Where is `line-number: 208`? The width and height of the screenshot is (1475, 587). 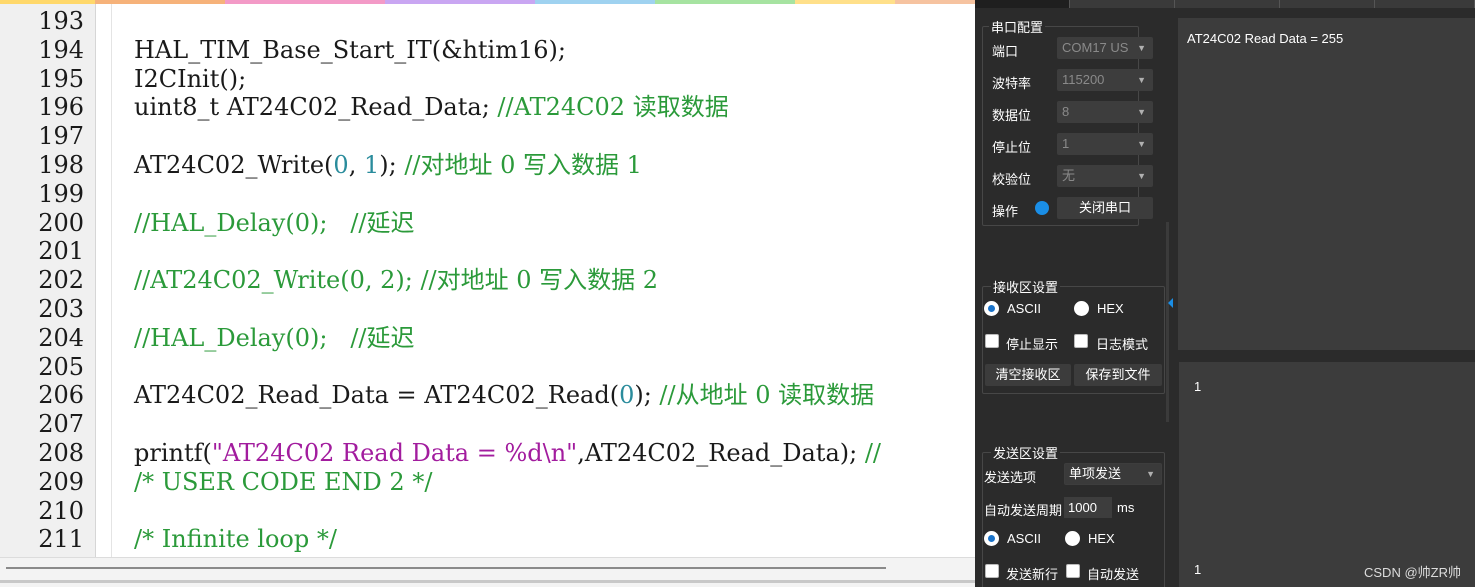
line-number: 208 is located at coordinates (61, 453).